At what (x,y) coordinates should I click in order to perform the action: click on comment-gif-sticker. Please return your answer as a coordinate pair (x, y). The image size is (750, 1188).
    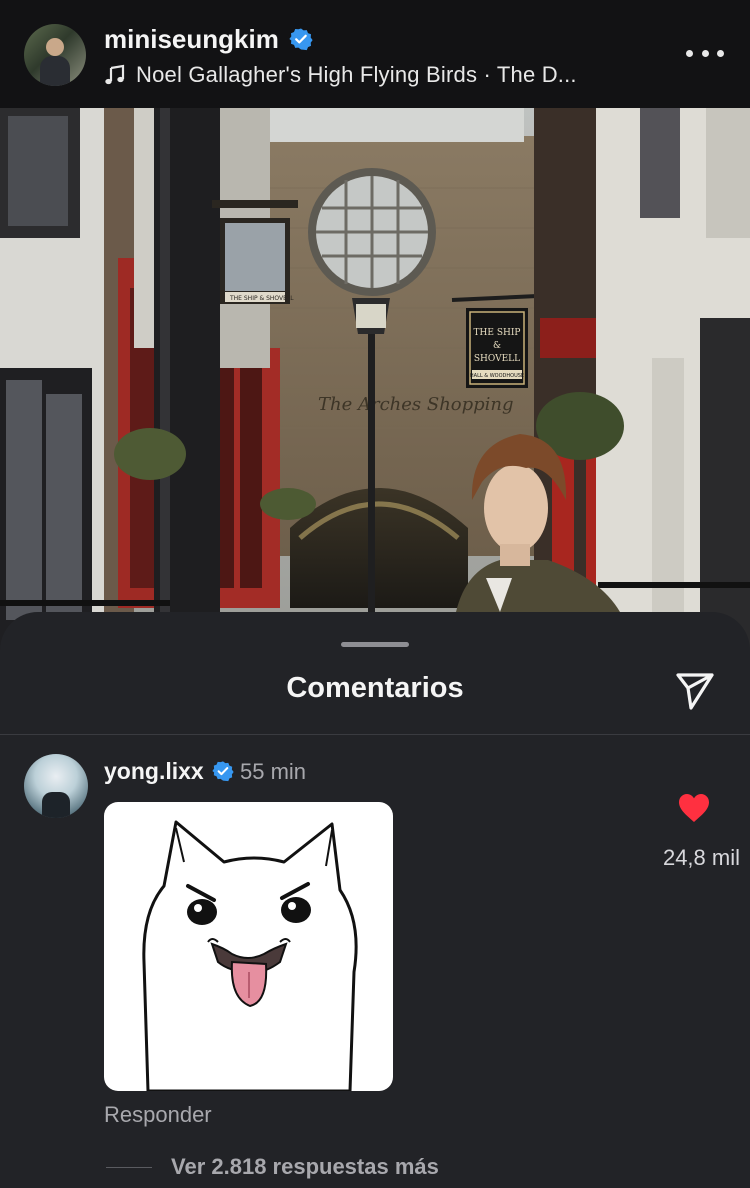
    Looking at the image, I should click on (248, 946).